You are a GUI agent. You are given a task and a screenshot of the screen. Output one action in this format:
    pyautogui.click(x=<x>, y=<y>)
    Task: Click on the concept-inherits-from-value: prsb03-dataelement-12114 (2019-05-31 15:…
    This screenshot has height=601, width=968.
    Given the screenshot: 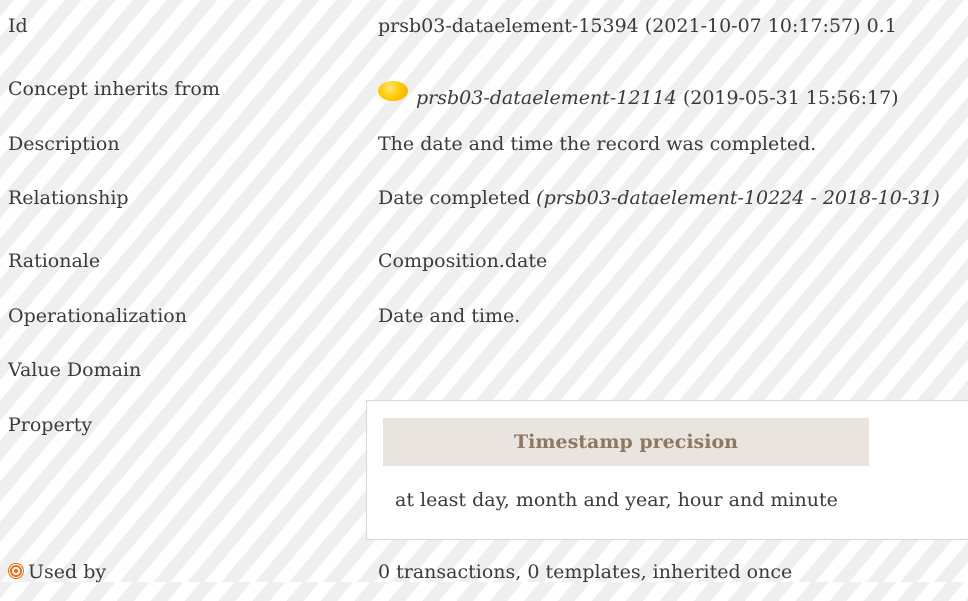 What is the action you would take?
    pyautogui.click(x=638, y=95)
    